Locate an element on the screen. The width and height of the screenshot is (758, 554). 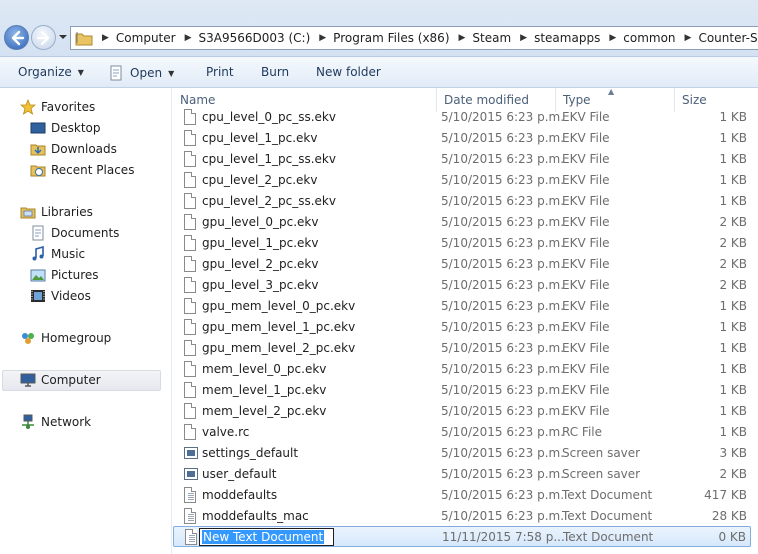
file-row: valve.rc 5/10/2015 6:23 p.m. RC File 1 KB is located at coordinates (462, 432).